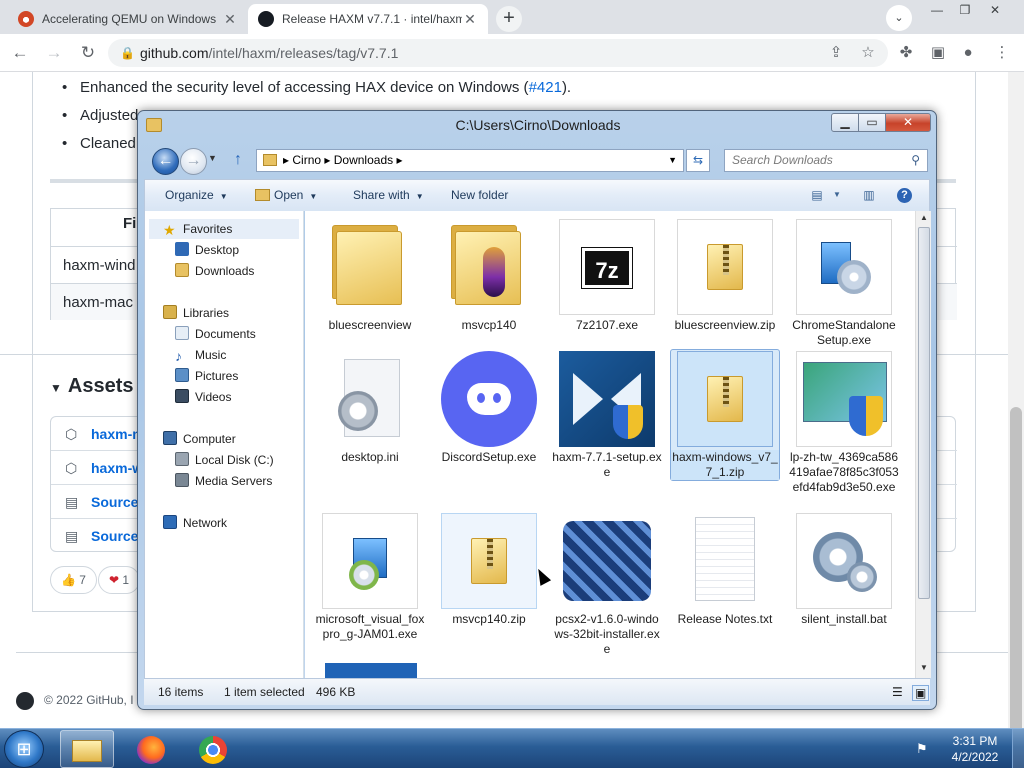  Describe the element at coordinates (370, 267) in the screenshot. I see `folder-icon` at that location.